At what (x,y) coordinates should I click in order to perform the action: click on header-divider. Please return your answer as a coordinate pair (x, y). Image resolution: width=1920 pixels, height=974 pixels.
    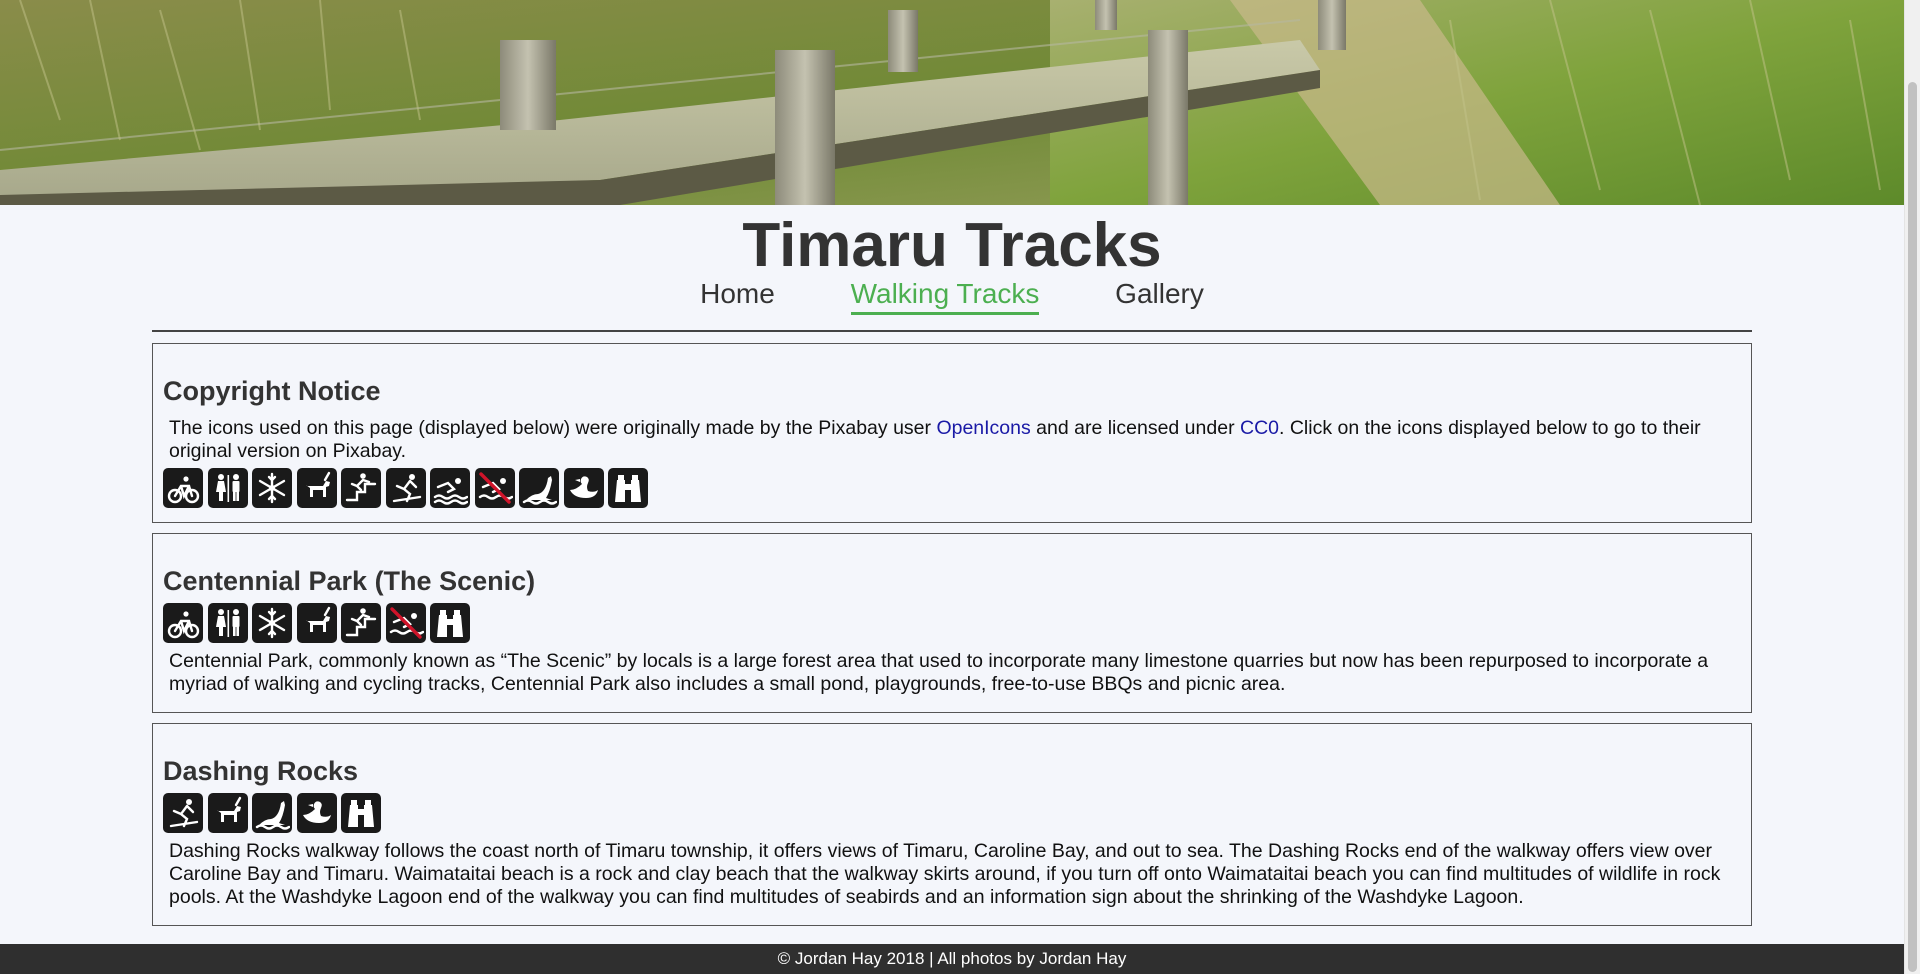
    Looking at the image, I should click on (952, 331).